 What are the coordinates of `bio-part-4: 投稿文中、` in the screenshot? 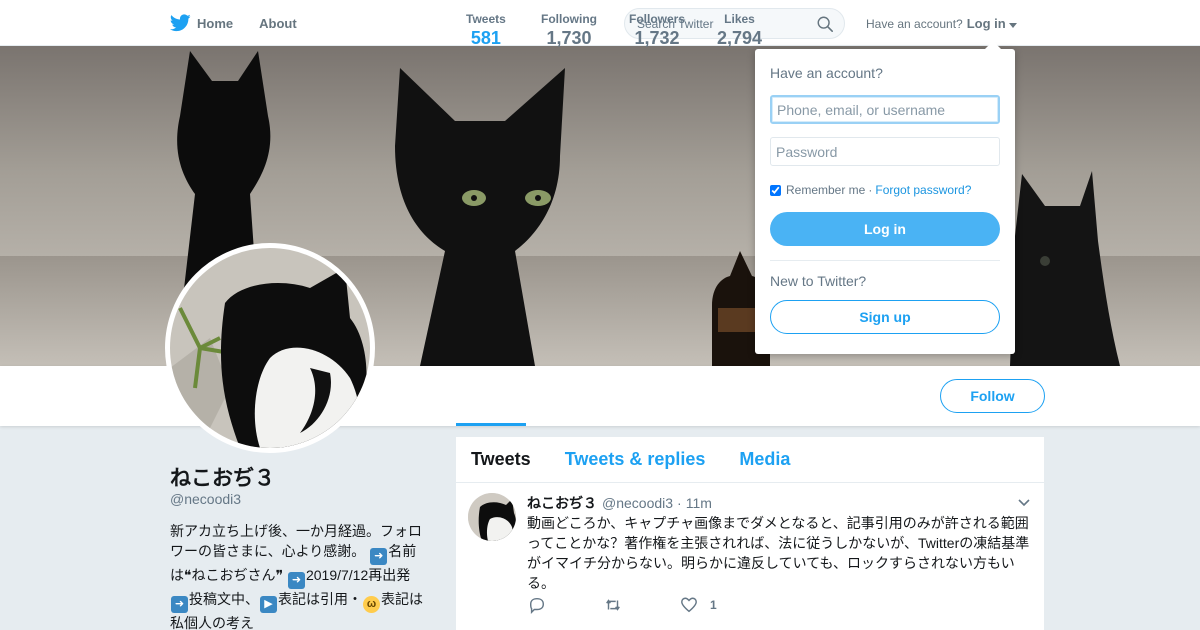 It's located at (224, 599).